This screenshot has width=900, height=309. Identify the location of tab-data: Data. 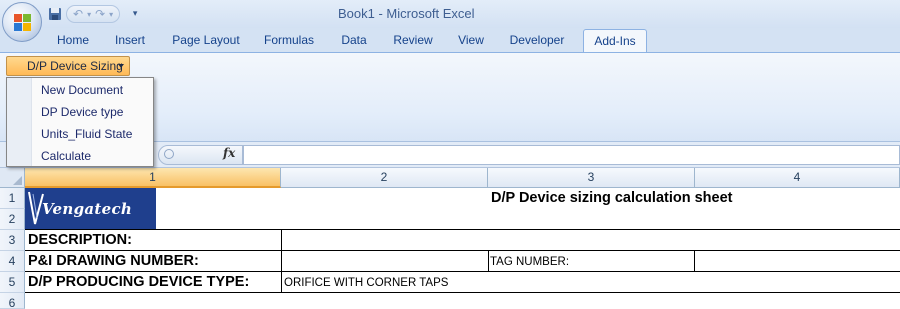
(354, 40).